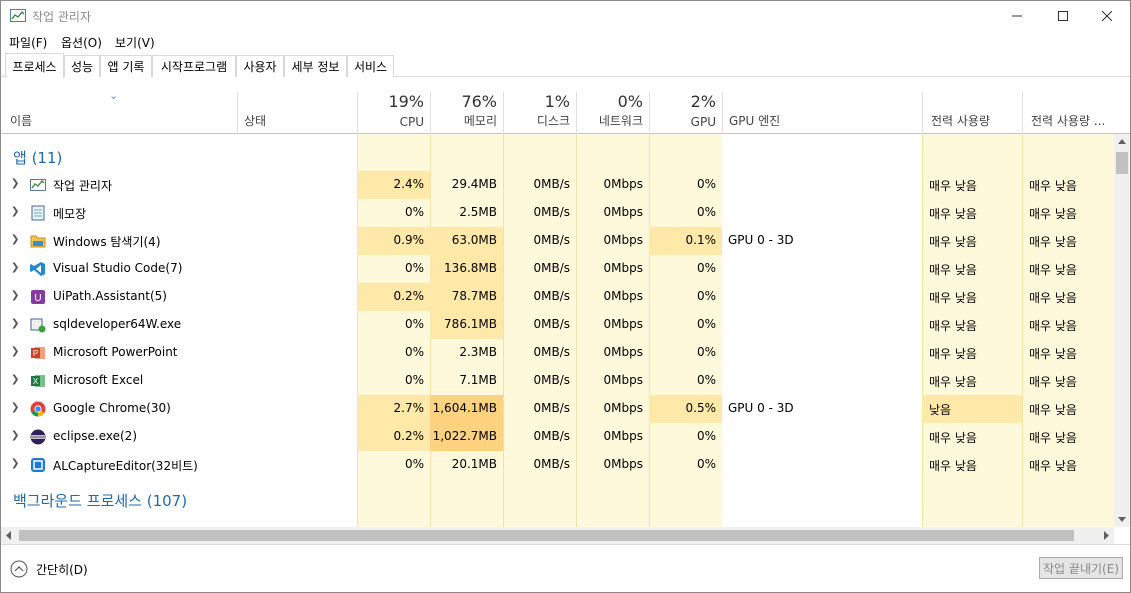 This screenshot has height=593, width=1131. I want to click on sort-chevron-icon: ⌄, so click(114, 95).